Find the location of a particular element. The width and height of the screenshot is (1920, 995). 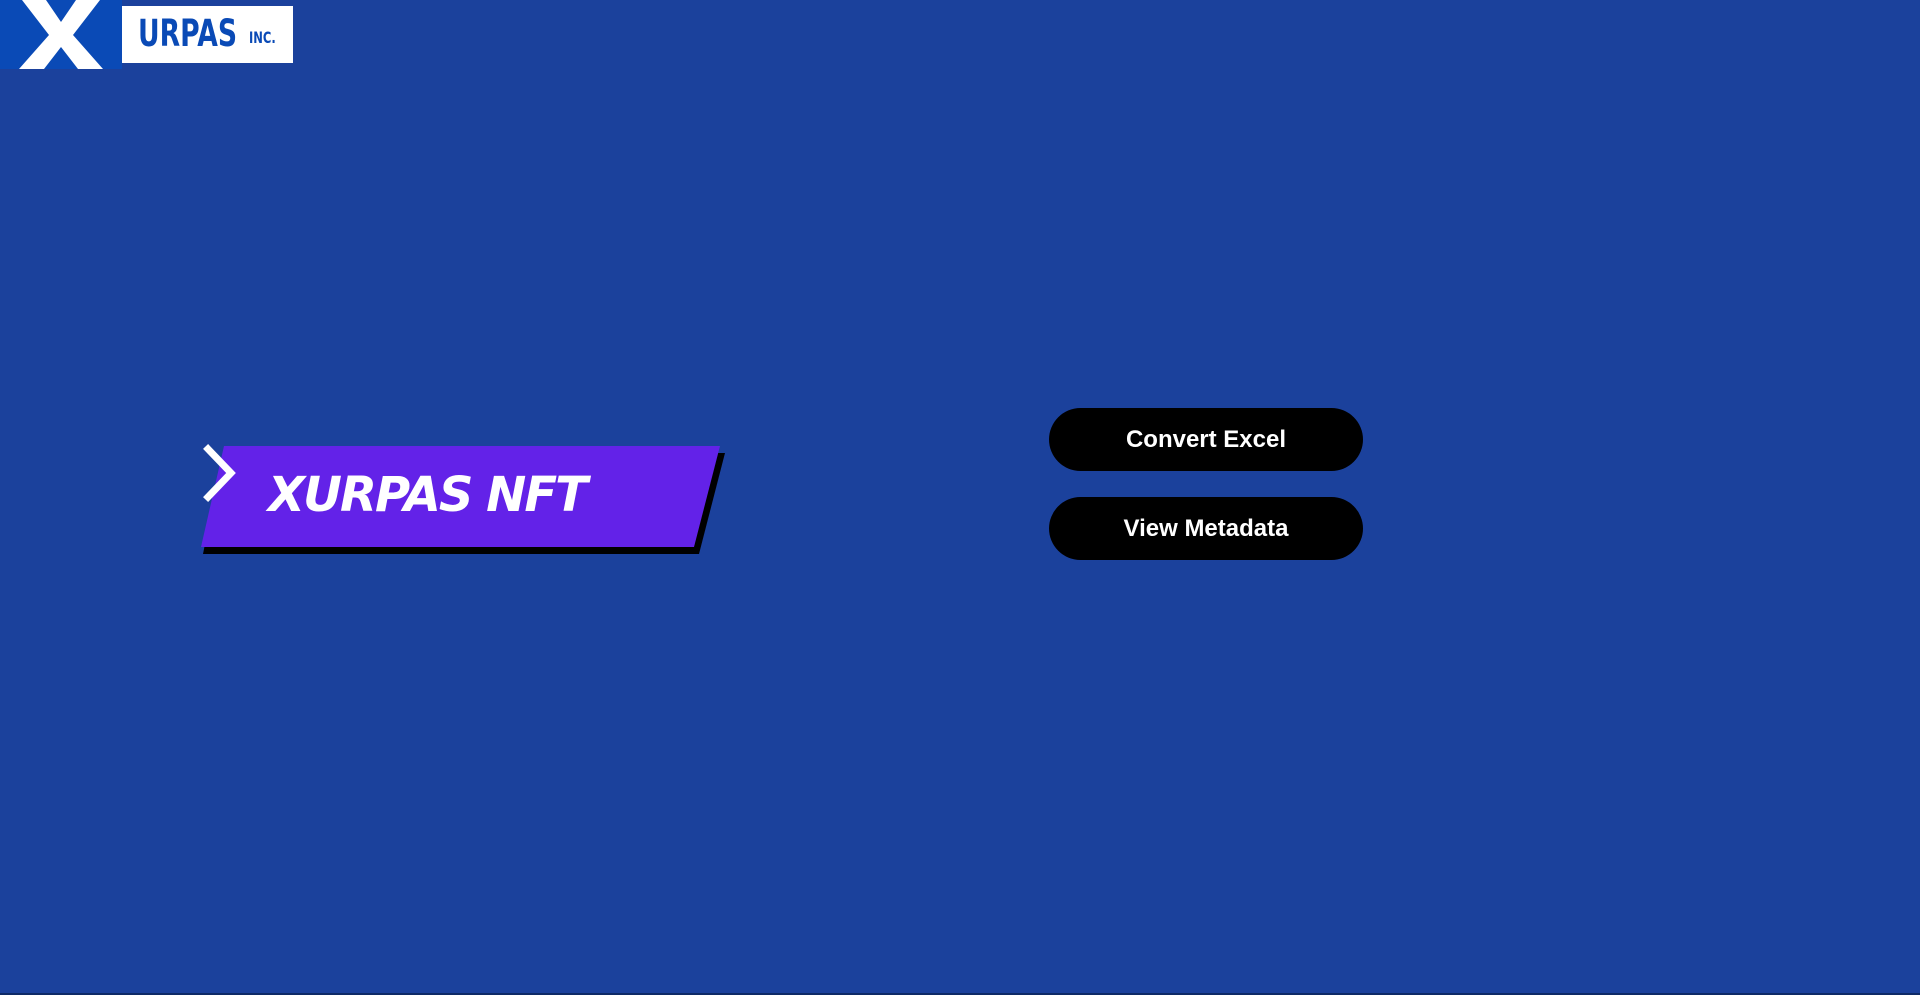

action-buttons: Convert Excel View Metadata is located at coordinates (1206, 484).